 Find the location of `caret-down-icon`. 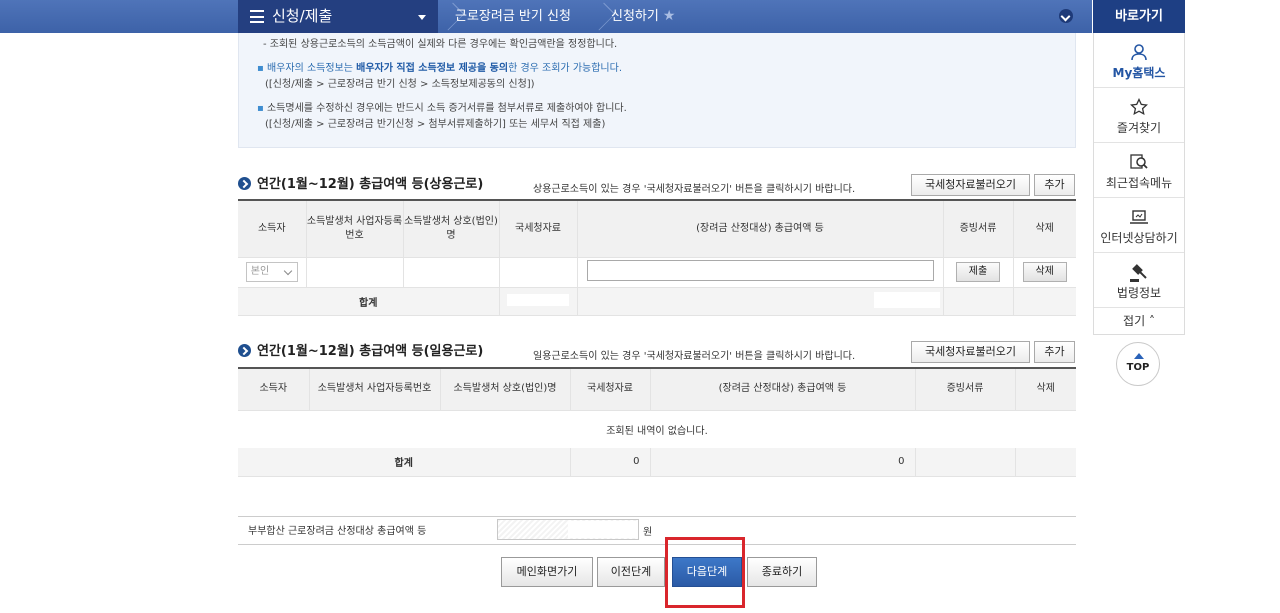

caret-down-icon is located at coordinates (422, 17).